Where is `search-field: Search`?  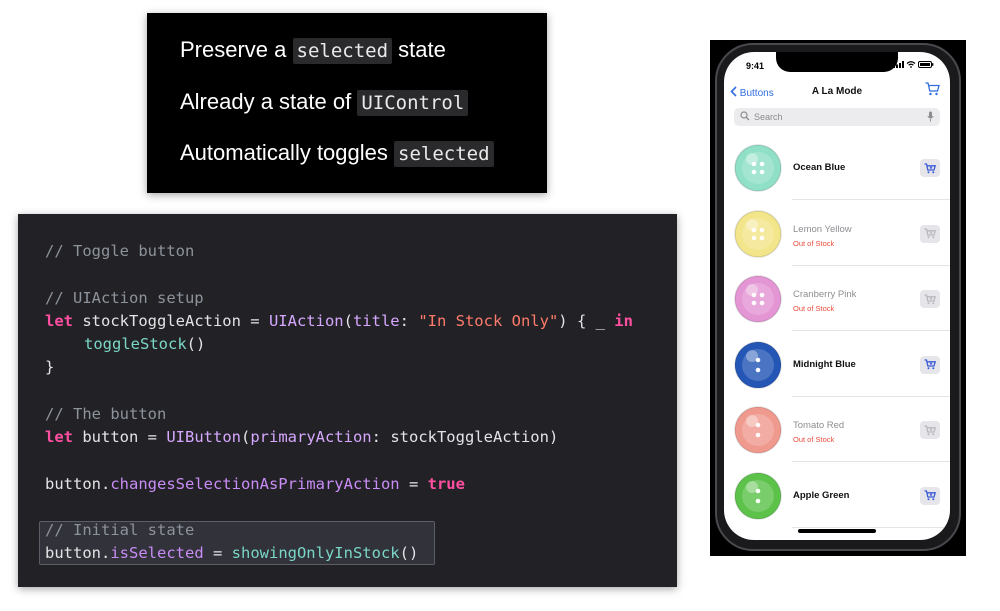 search-field: Search is located at coordinates (837, 117).